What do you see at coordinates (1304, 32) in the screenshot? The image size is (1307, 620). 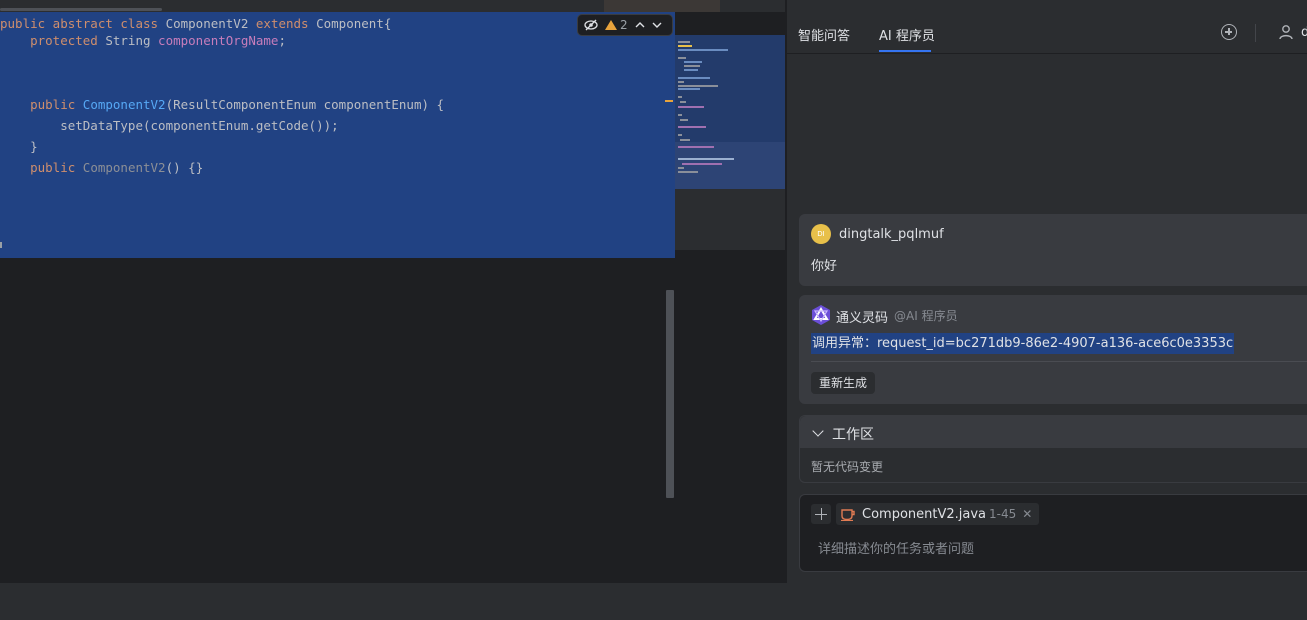 I see `user-name-truncated: d` at bounding box center [1304, 32].